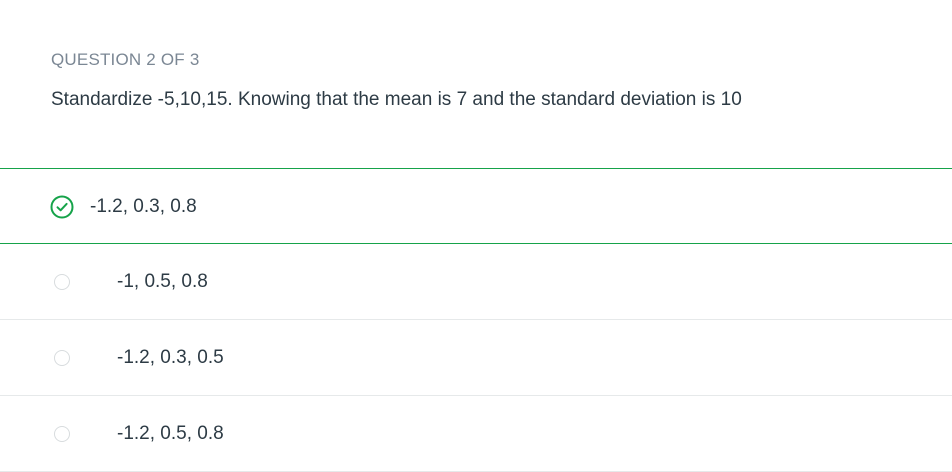 The width and height of the screenshot is (952, 472). I want to click on check-circle-icon, so click(62, 207).